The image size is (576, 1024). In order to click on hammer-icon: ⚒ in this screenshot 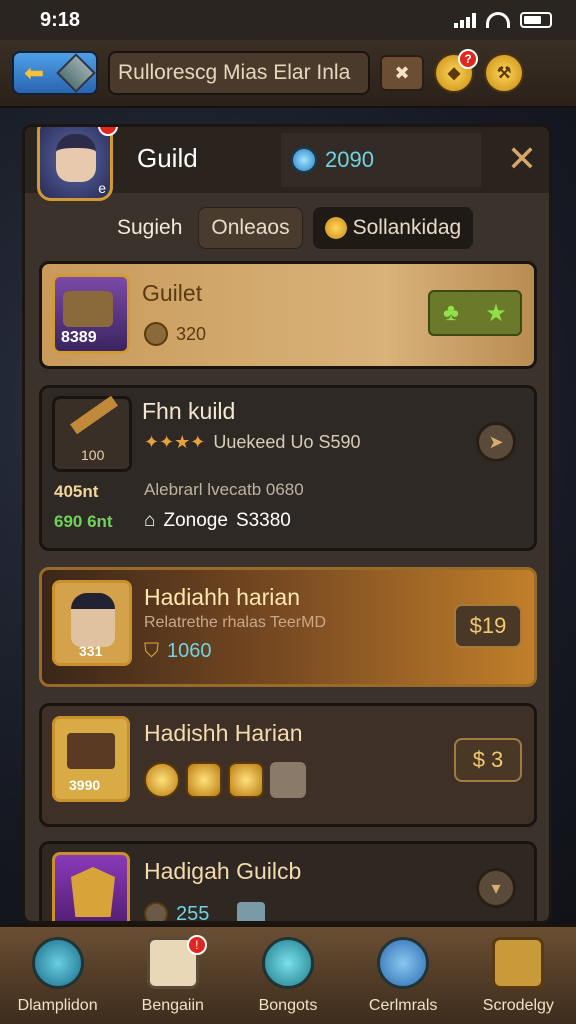, I will do `click(504, 73)`.